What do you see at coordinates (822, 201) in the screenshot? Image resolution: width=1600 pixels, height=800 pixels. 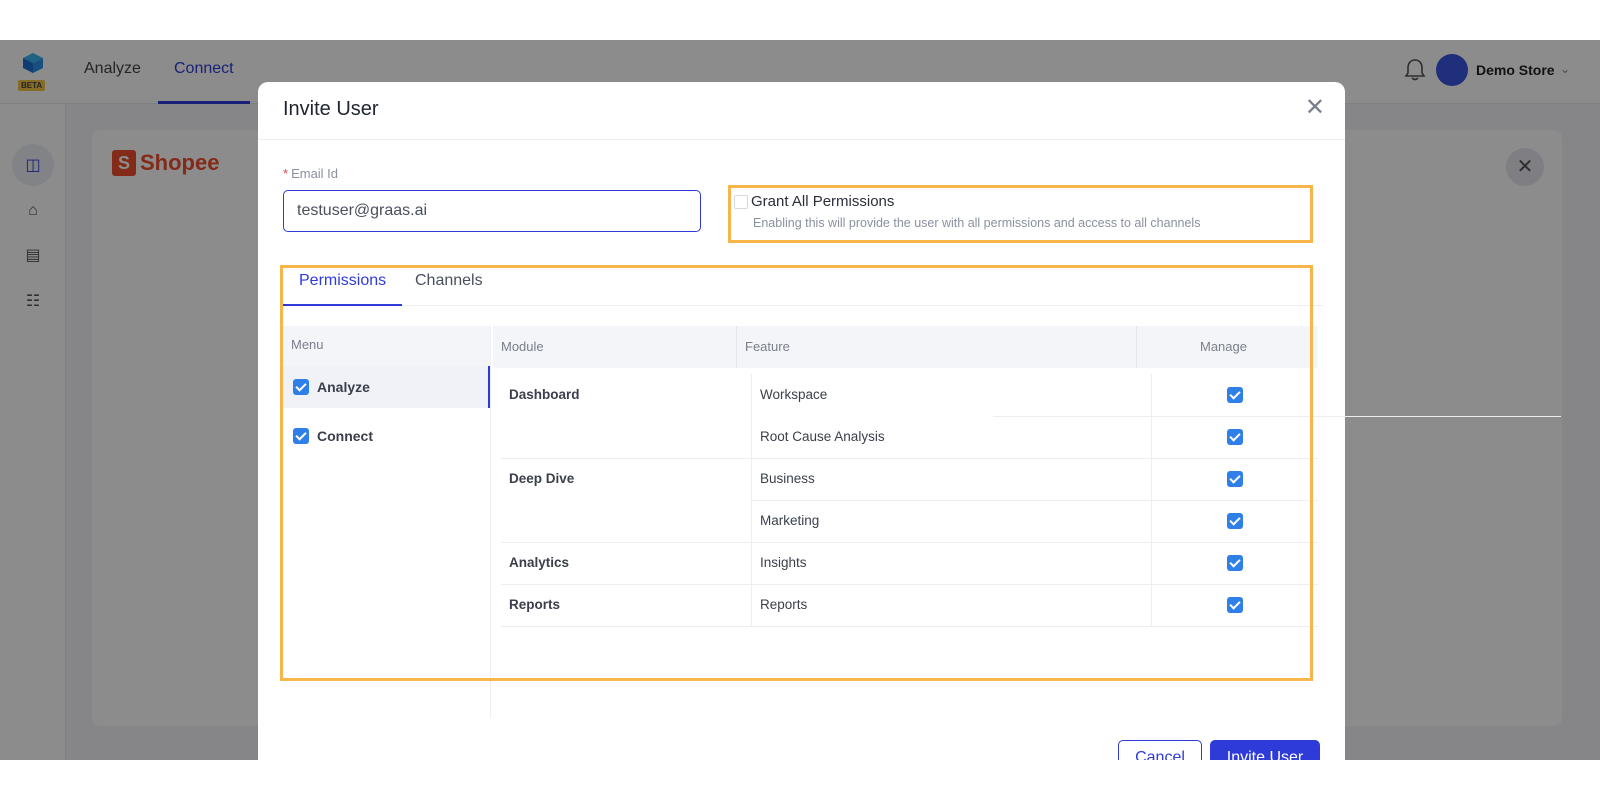 I see `grant-all-title: Grant All Permissions` at bounding box center [822, 201].